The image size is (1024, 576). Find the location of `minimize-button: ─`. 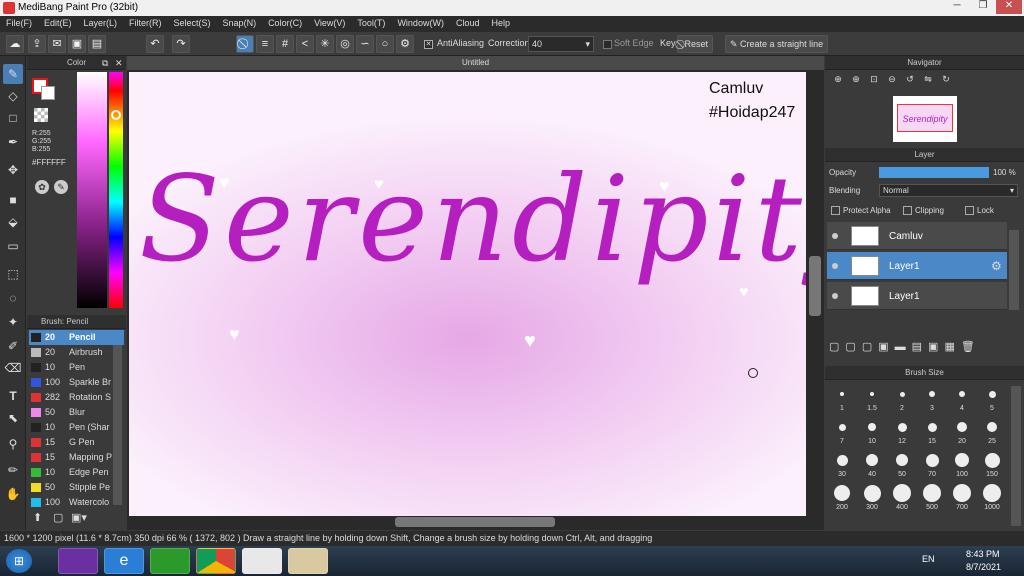

minimize-button: ─ is located at coordinates (957, 7).